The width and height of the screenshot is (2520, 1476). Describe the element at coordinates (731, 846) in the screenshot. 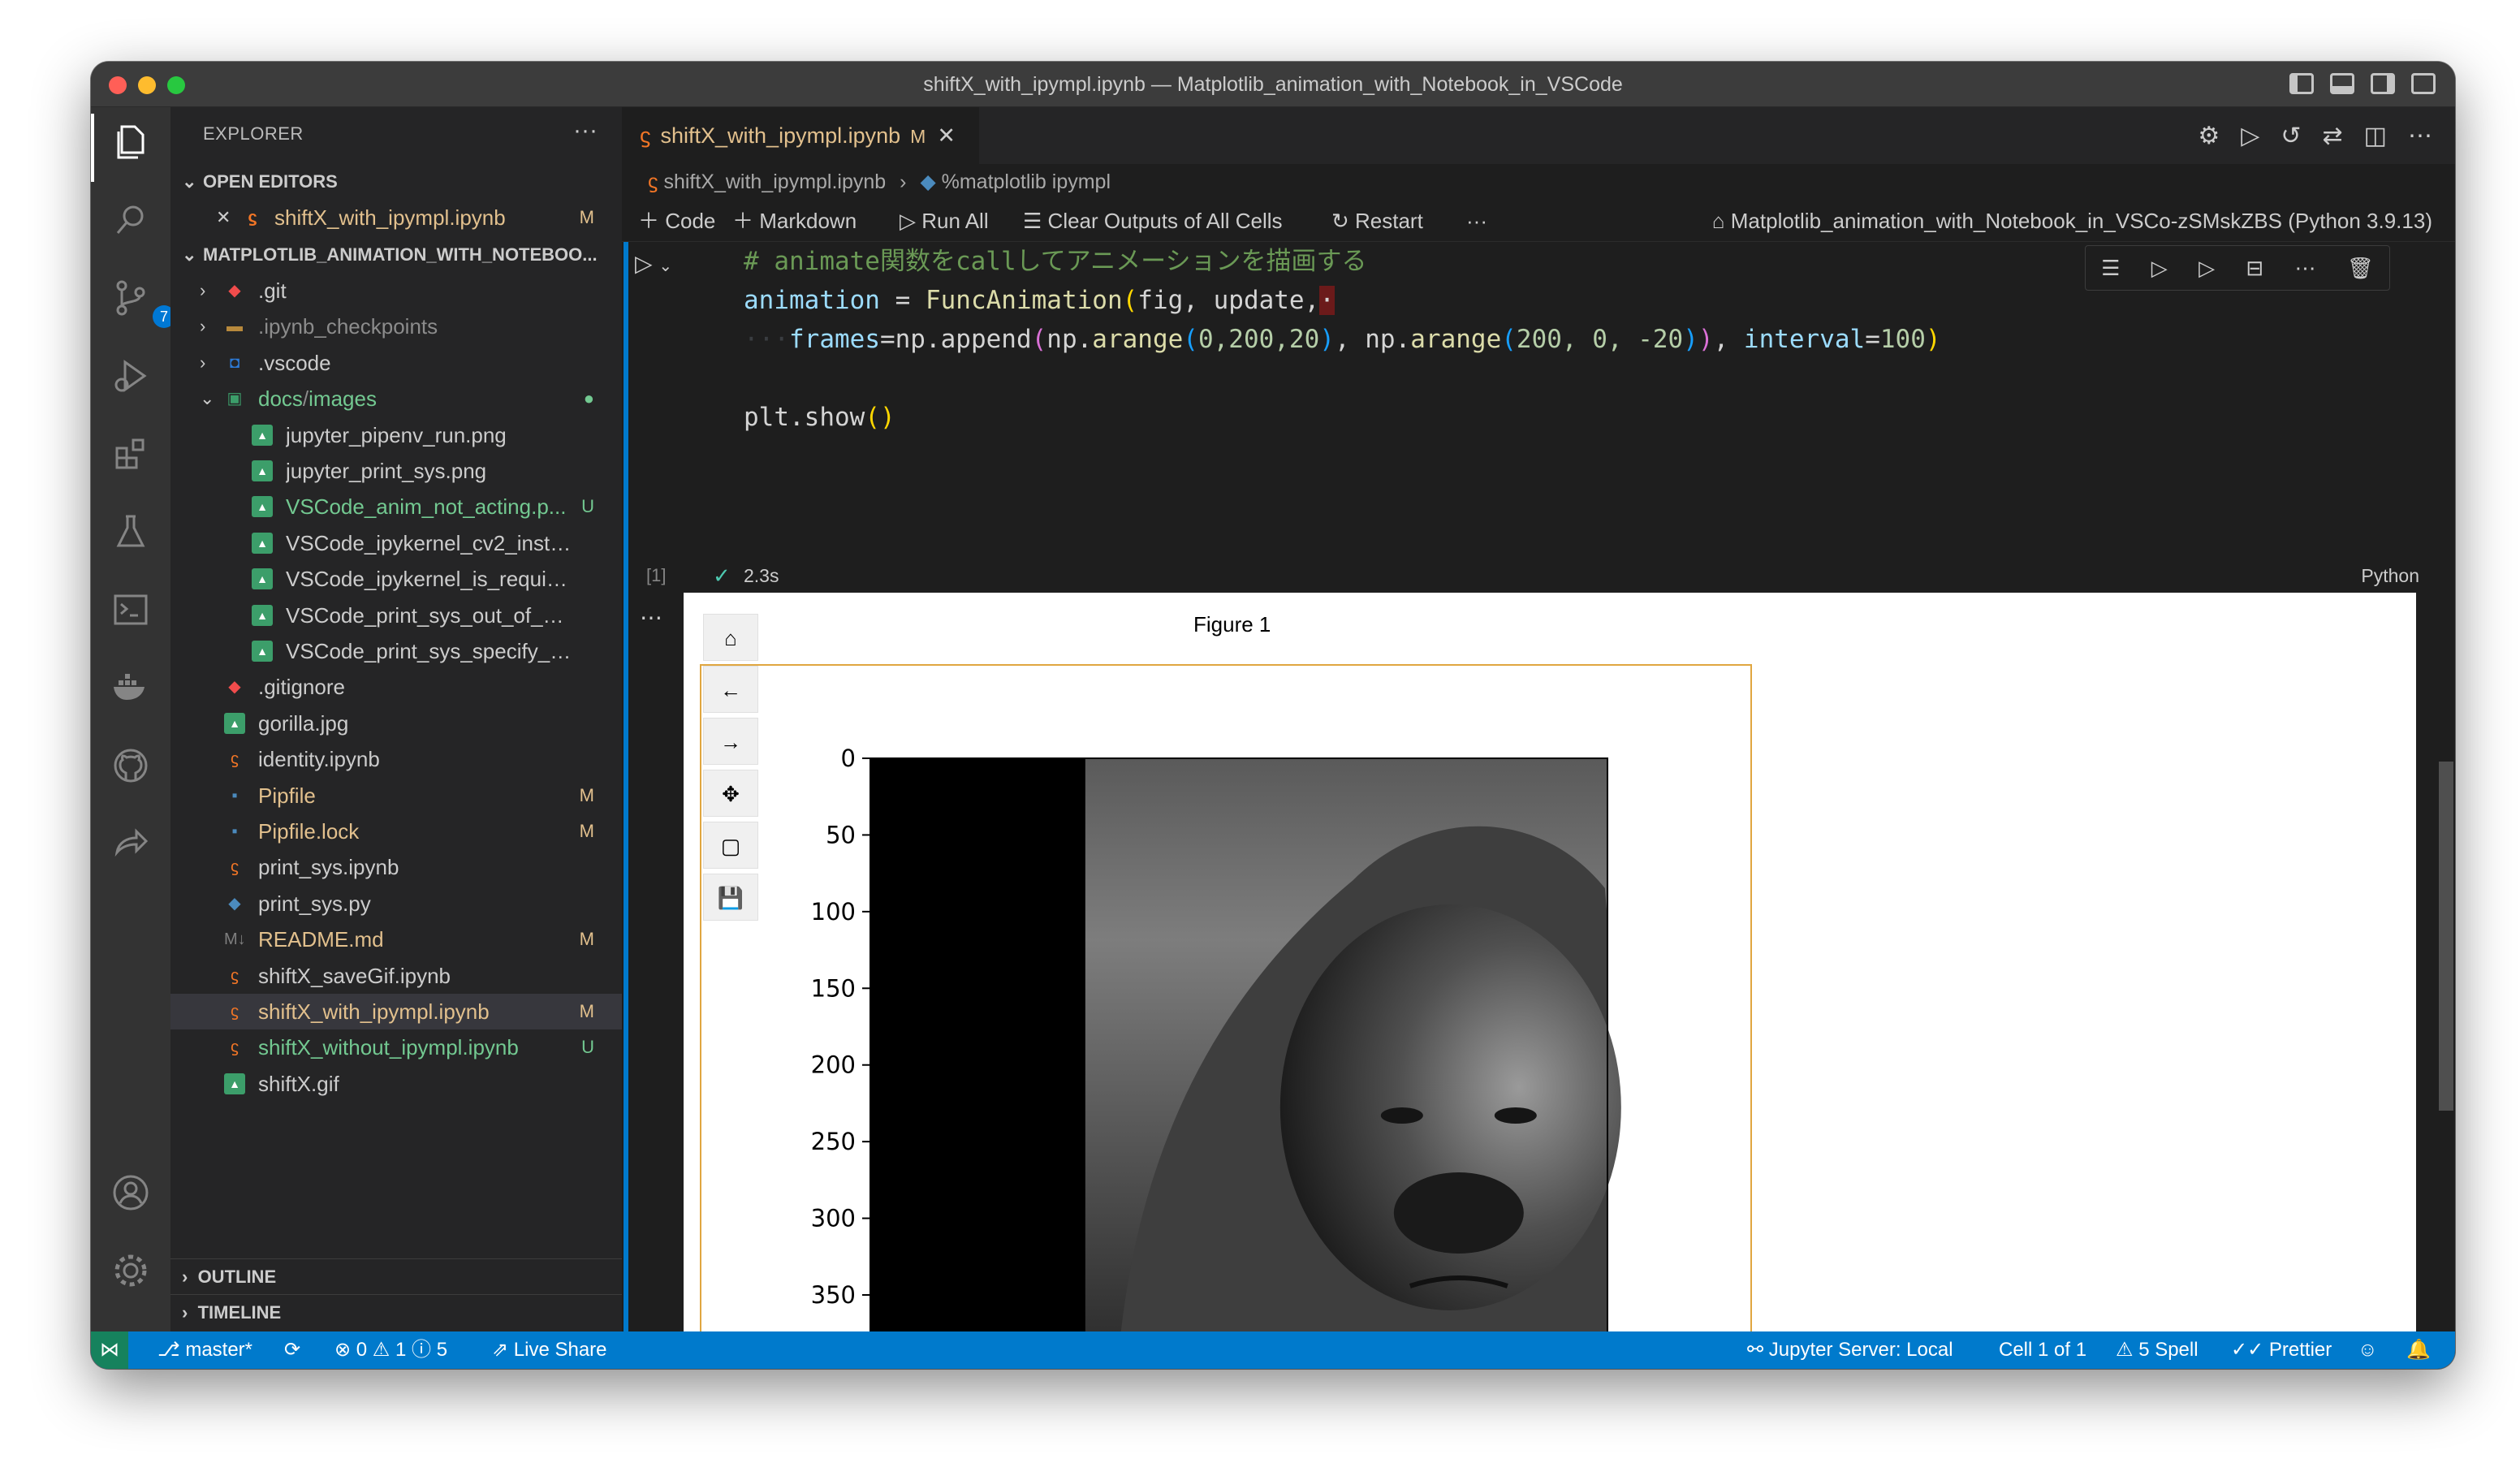

I see `zoom-rect-icon: ▢` at that location.